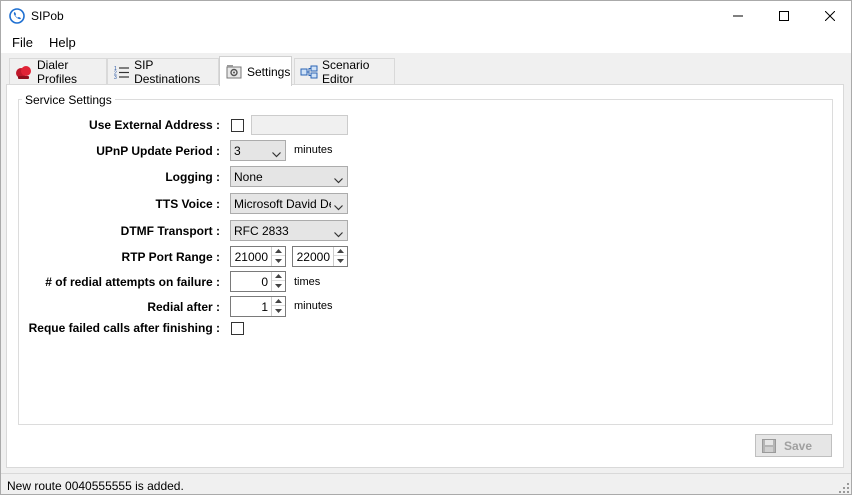 Image resolution: width=852 pixels, height=495 pixels. What do you see at coordinates (426, 16) in the screenshot?
I see `title-bar: SIPob` at bounding box center [426, 16].